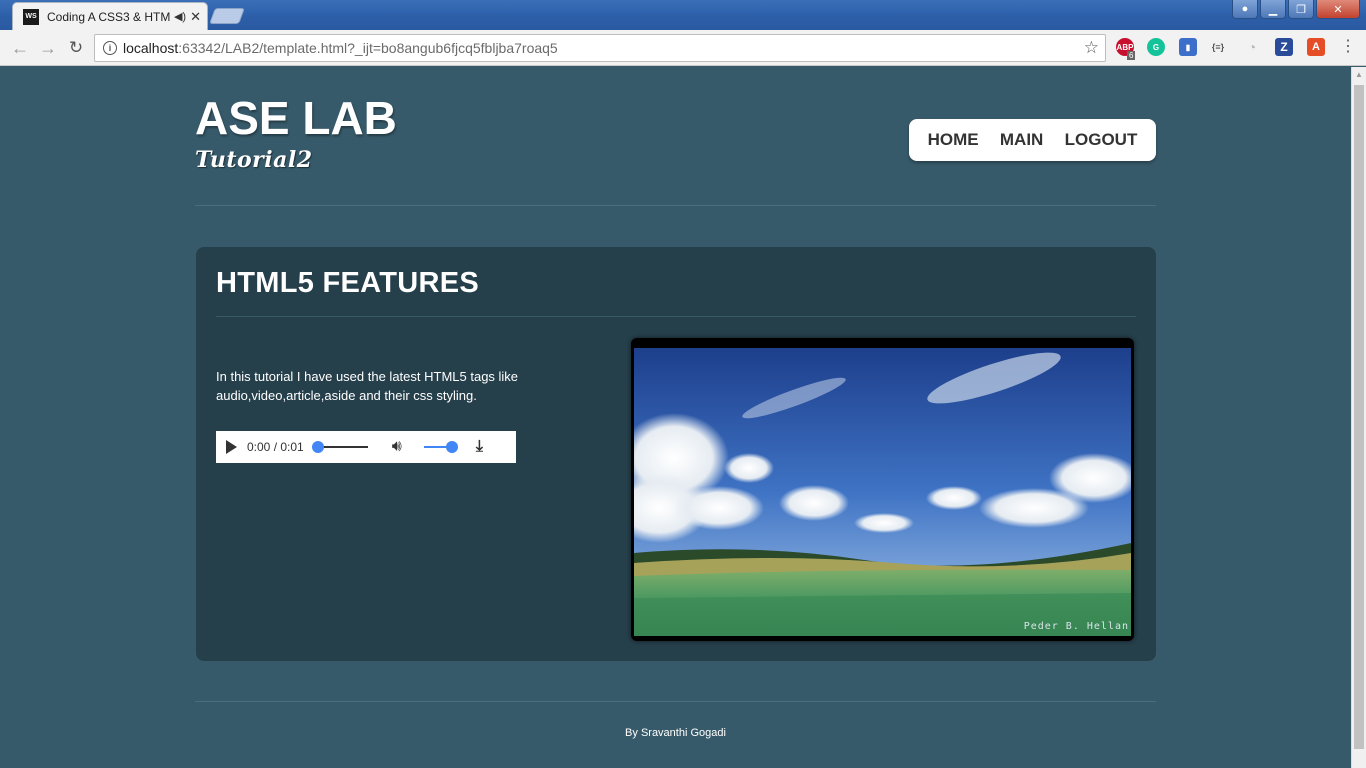 This screenshot has height=768, width=1366. What do you see at coordinates (76, 48) in the screenshot?
I see `reload-icon: ↻` at bounding box center [76, 48].